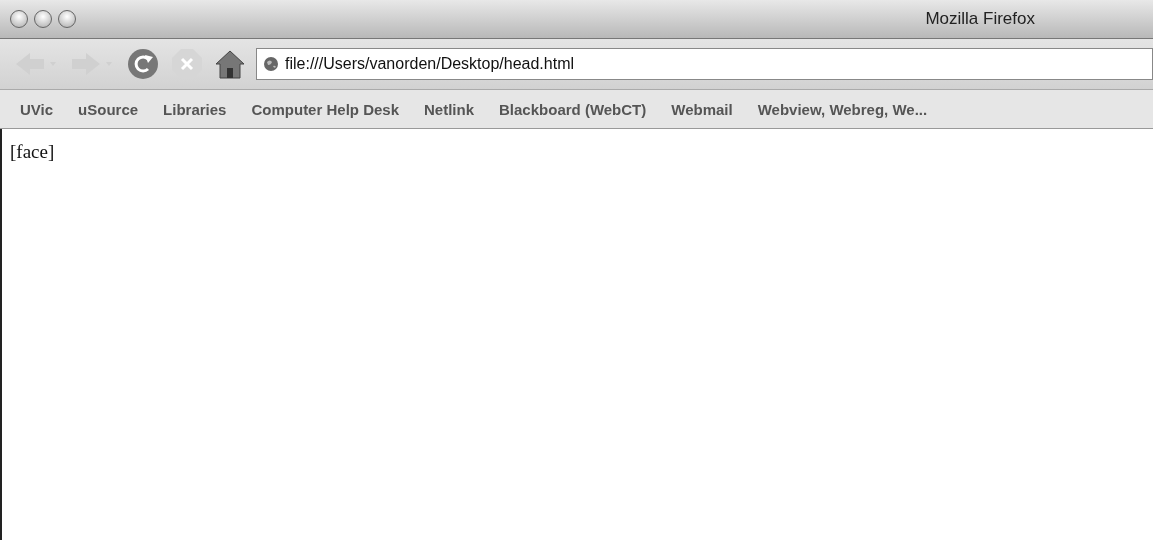 This screenshot has width=1153, height=540. Describe the element at coordinates (271, 64) in the screenshot. I see `globe-icon` at that location.